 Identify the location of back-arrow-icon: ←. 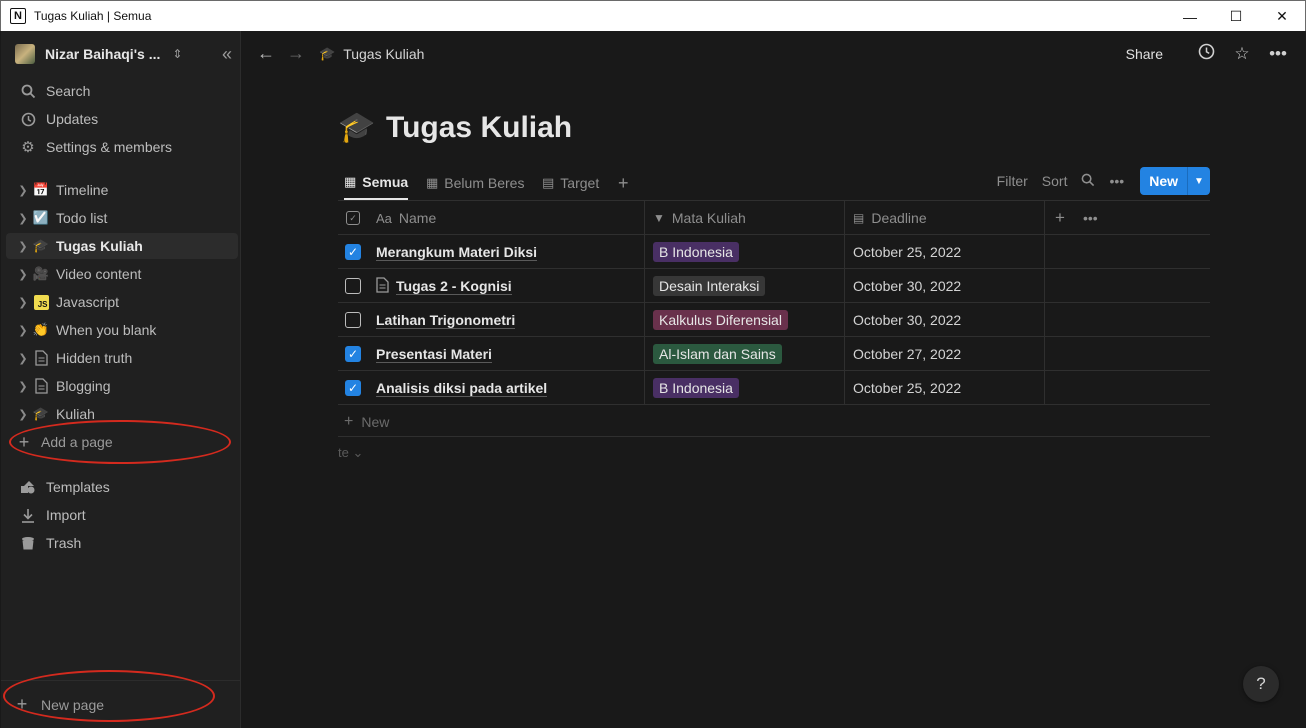
(266, 53).